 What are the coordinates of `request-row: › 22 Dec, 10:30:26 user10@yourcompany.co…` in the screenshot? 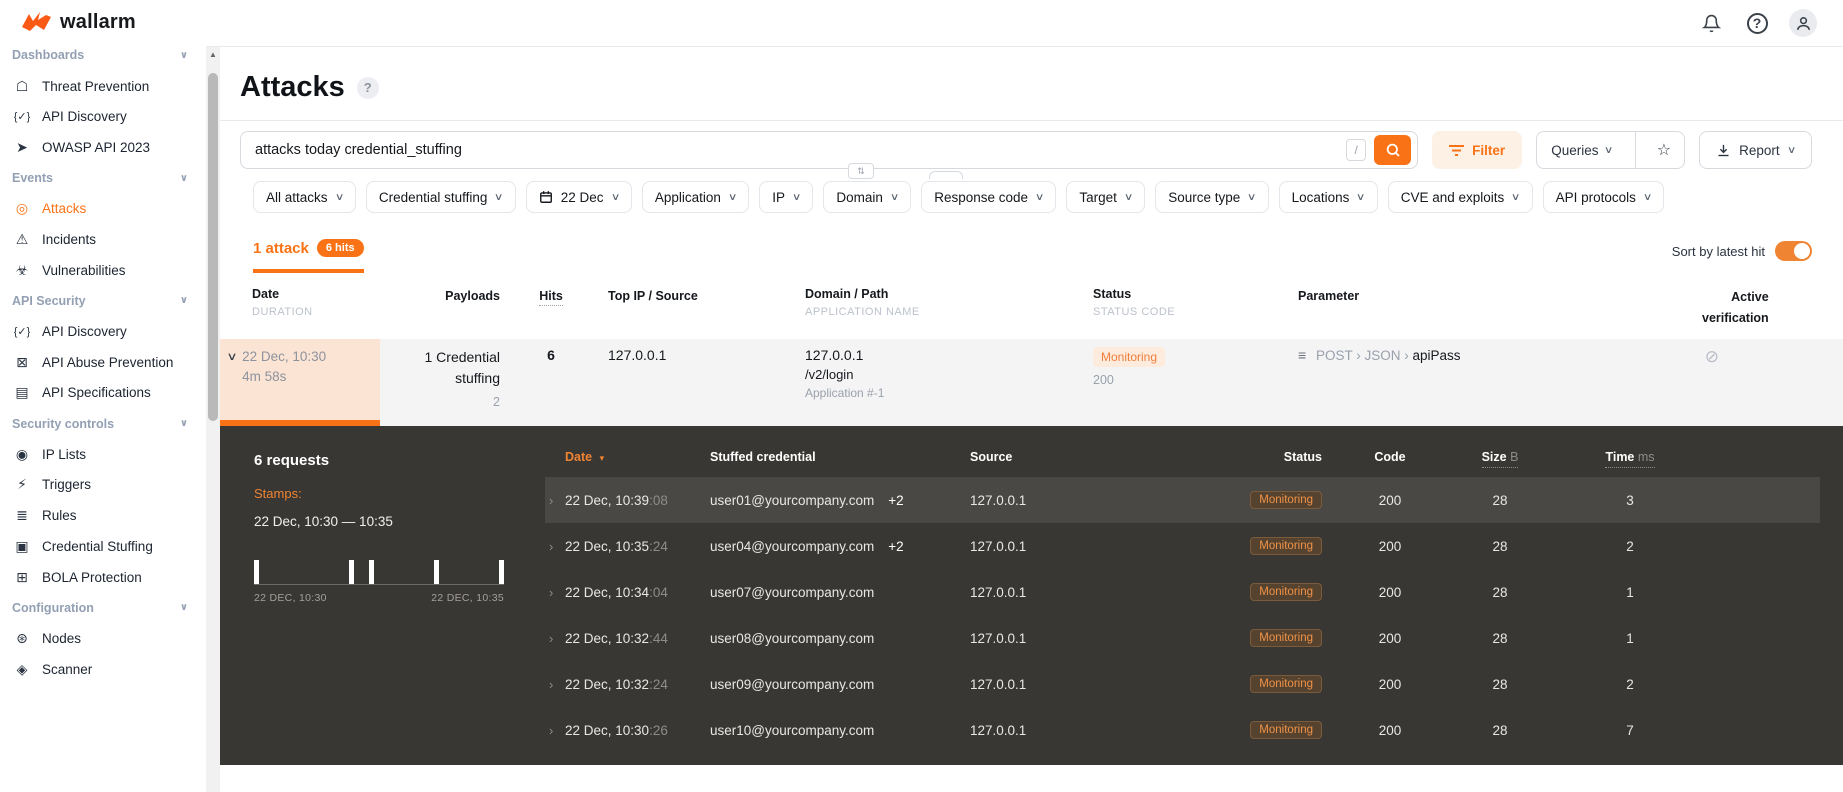 It's located at (1182, 730).